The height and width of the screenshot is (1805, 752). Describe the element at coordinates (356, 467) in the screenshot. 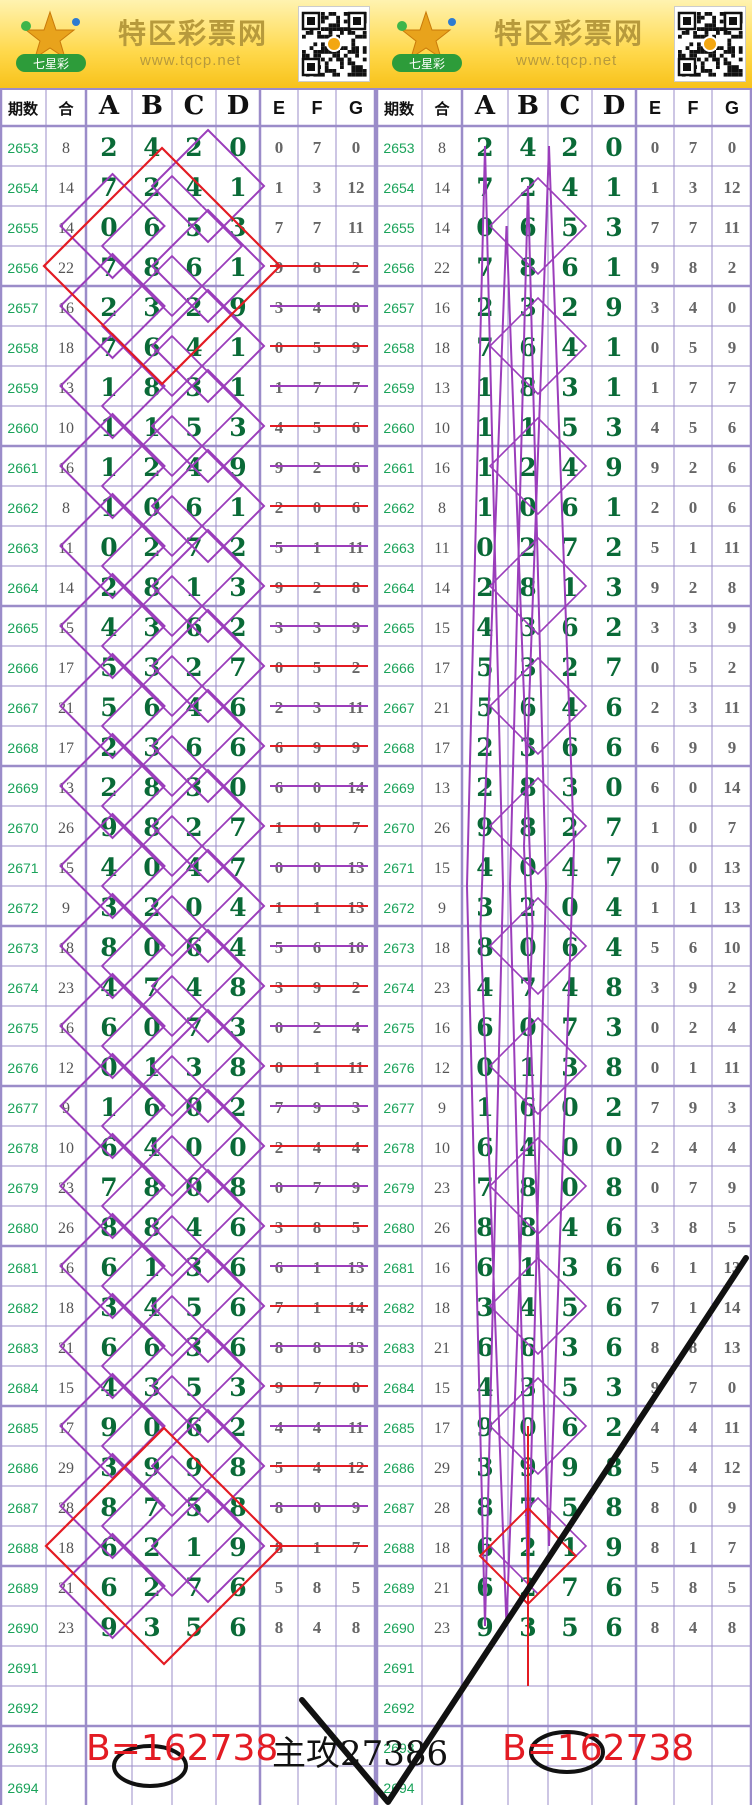

I see `digit-G: 6` at that location.